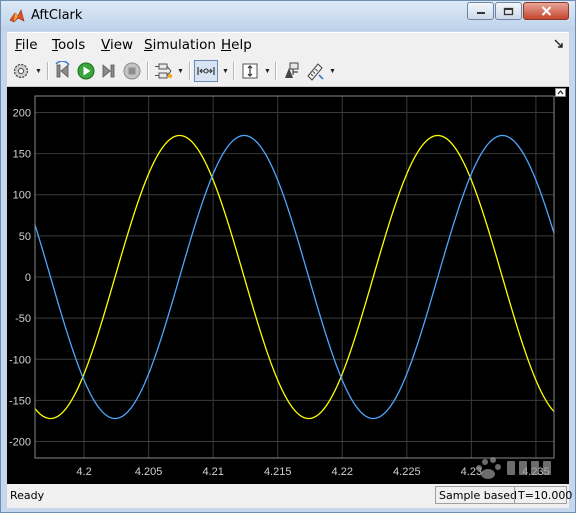 This screenshot has height=513, width=576. I want to click on menu-view: View, so click(117, 45).